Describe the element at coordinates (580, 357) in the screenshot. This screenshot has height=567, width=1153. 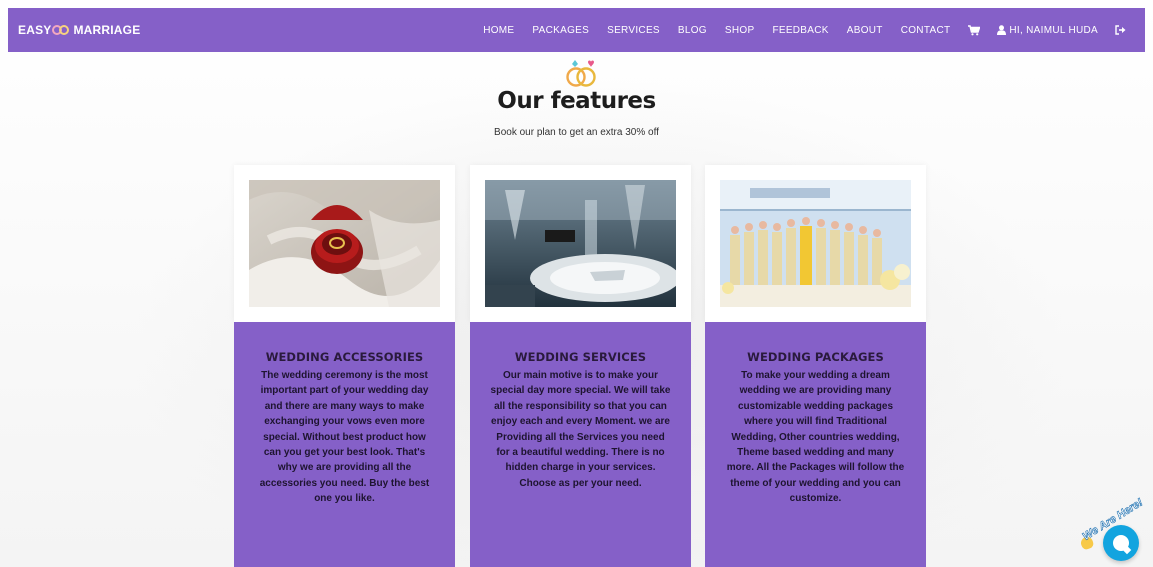
I see `card-title: WEDDING SERVICES` at that location.